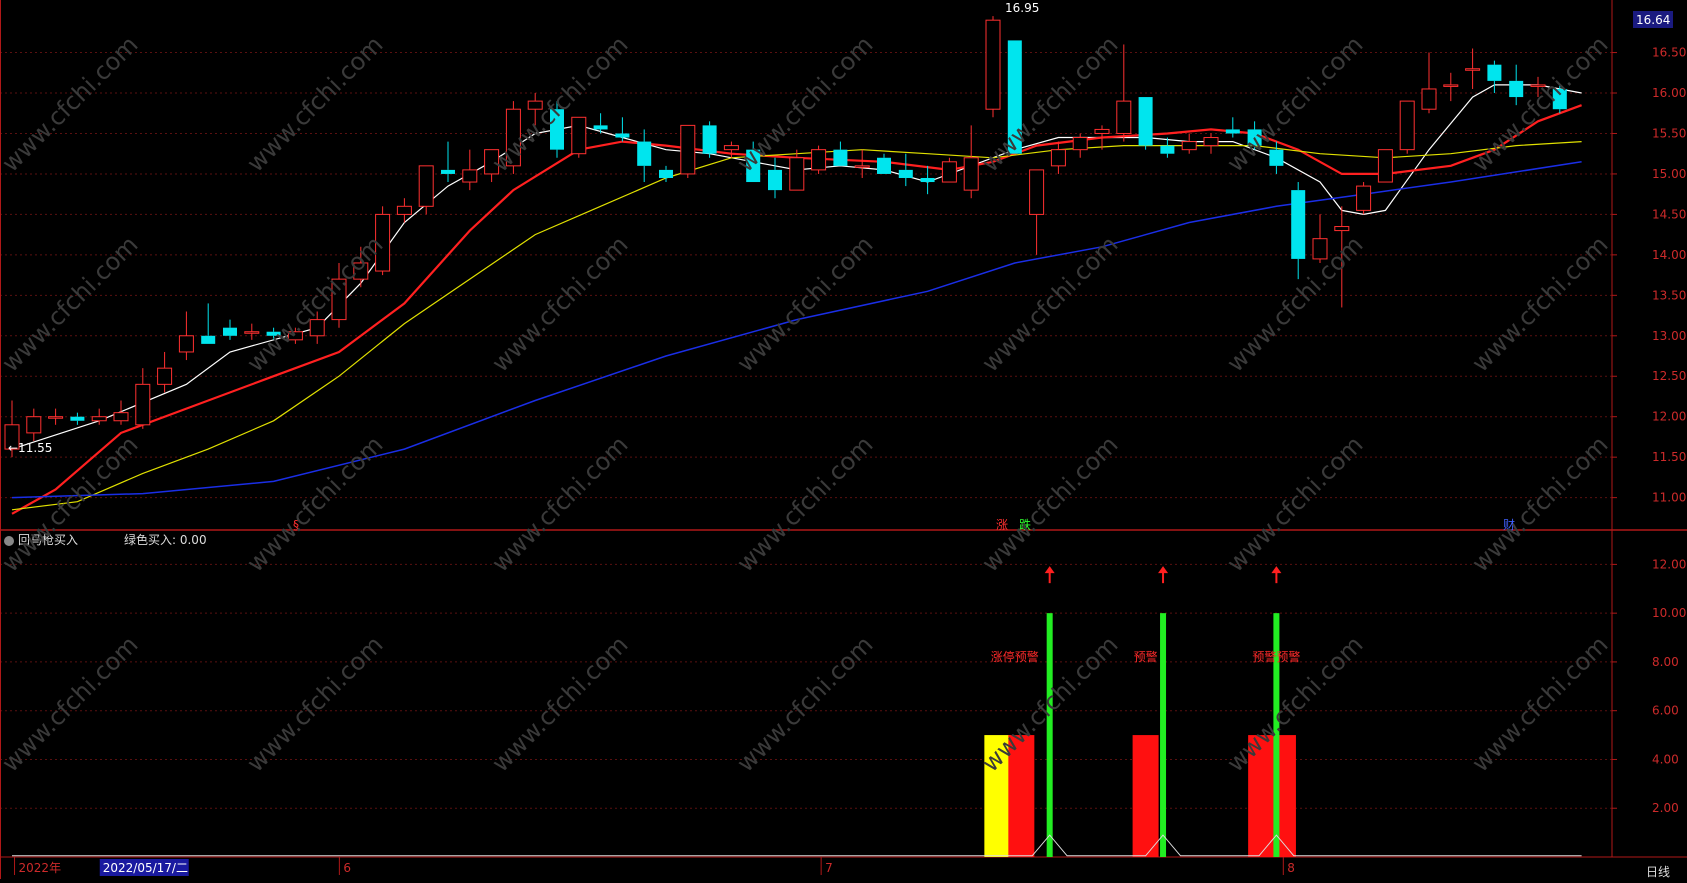 The image size is (1687, 883). What do you see at coordinates (30, 448) in the screenshot?
I see `low-price-label: ←11.55` at bounding box center [30, 448].